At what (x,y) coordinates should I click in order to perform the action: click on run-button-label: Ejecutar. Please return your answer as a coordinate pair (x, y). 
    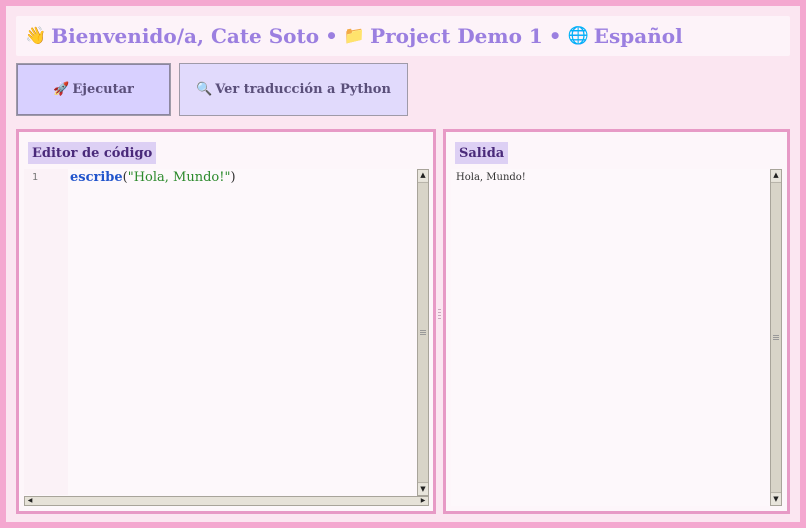
    Looking at the image, I should click on (103, 89).